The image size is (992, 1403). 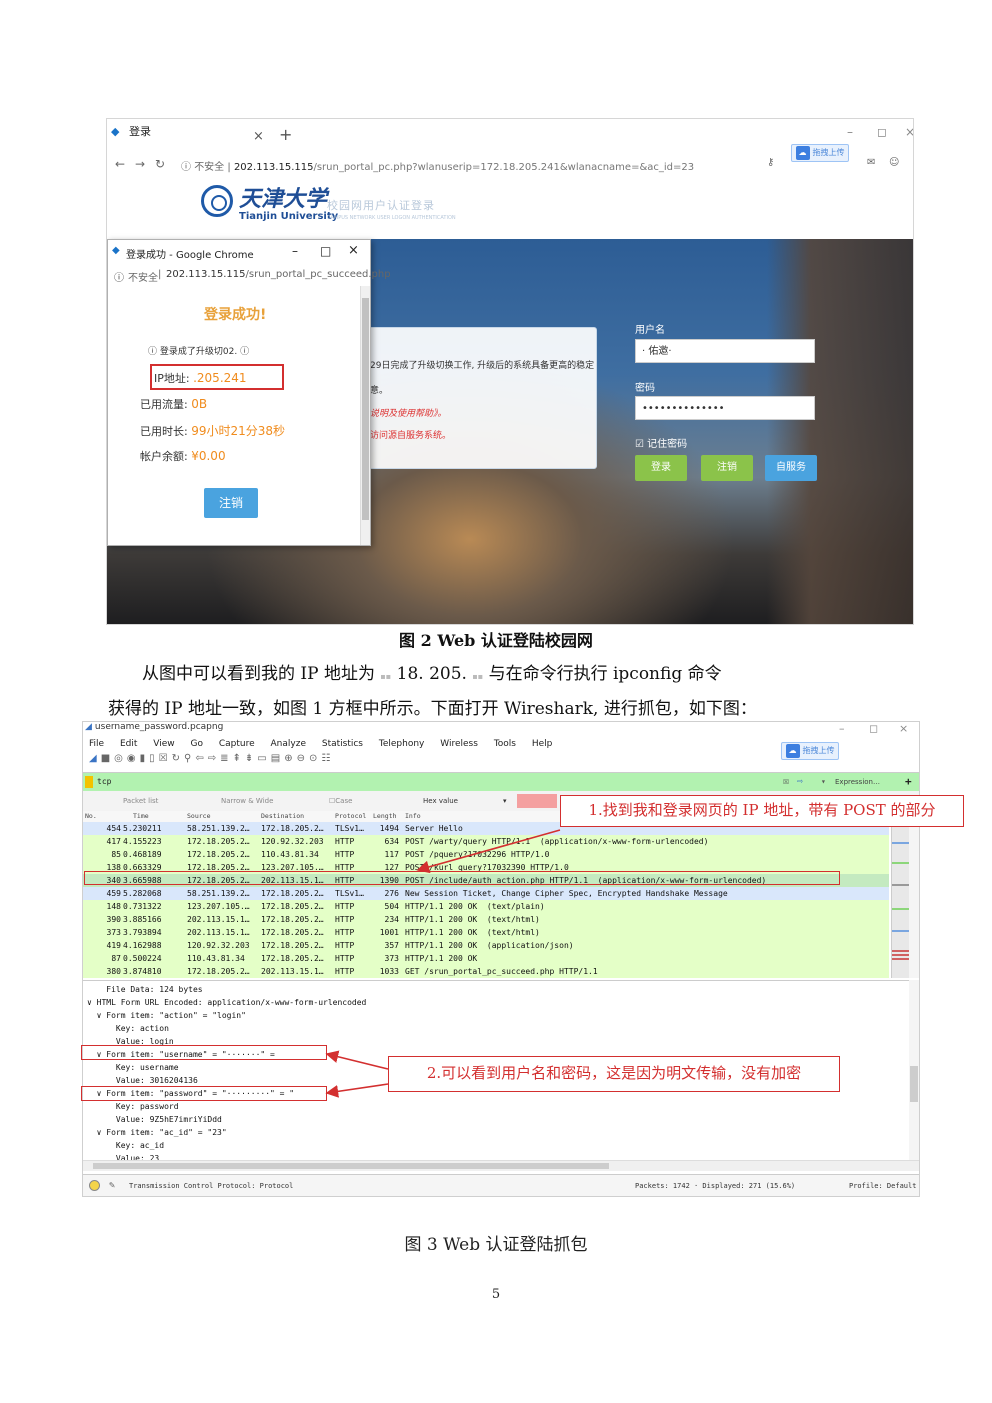 I want to click on annotation-2: 2.可以看到用户名和密码，这是因为明文传输，没有加密, so click(x=614, y=1074).